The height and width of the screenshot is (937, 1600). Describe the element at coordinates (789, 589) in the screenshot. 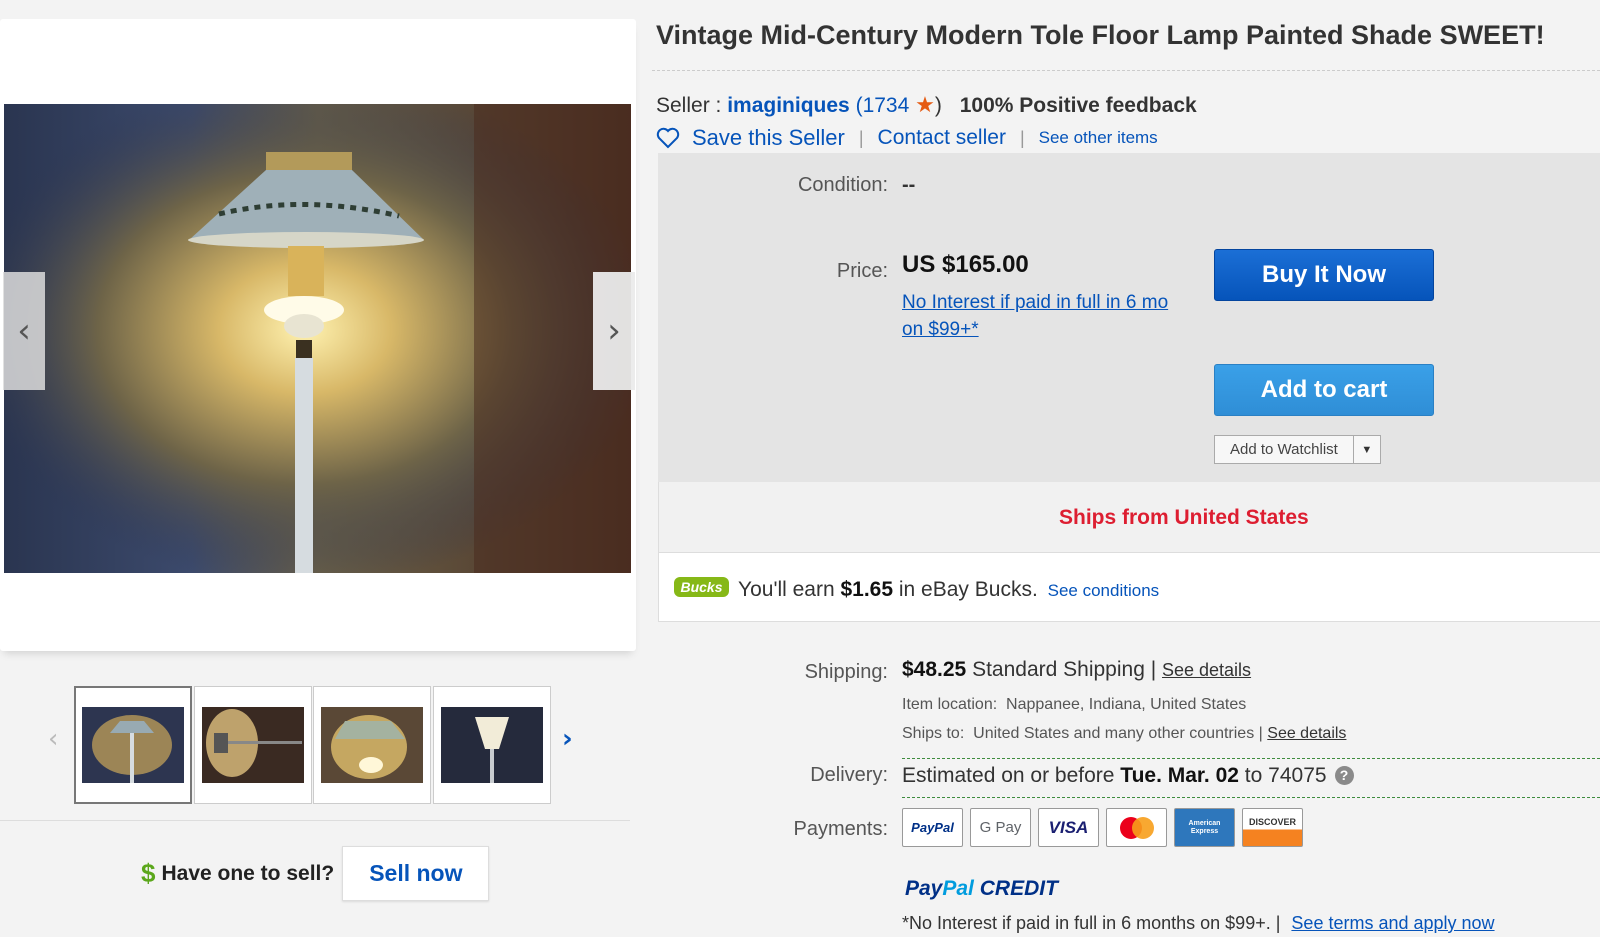

I see `bucks-pre: You'll earn` at that location.